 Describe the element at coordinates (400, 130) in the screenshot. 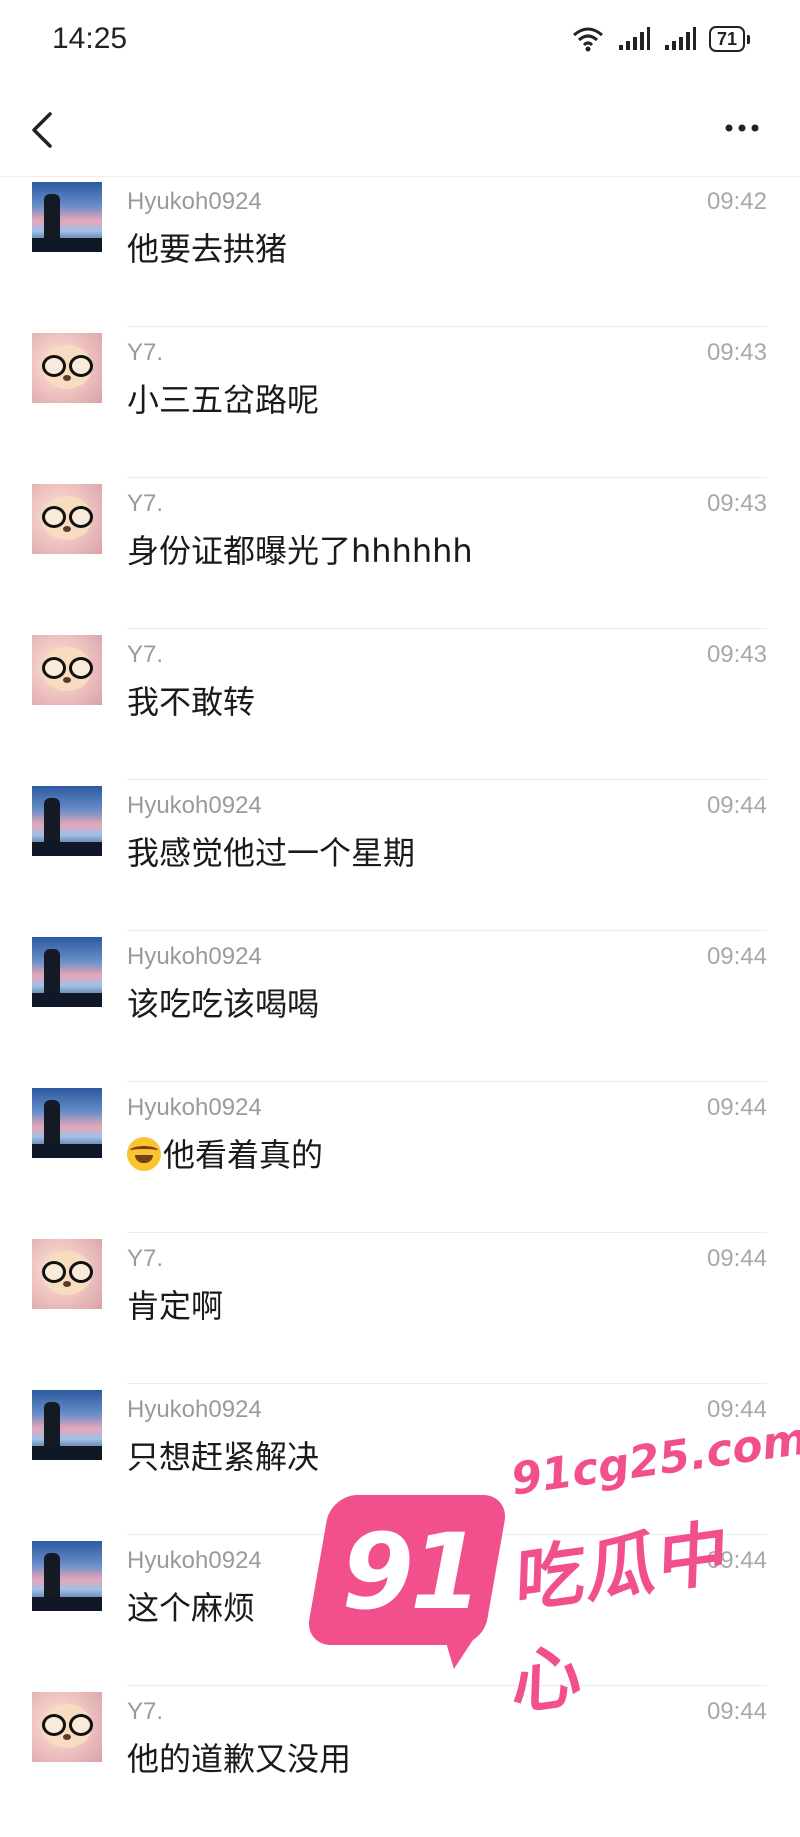

I see `top-bar` at that location.